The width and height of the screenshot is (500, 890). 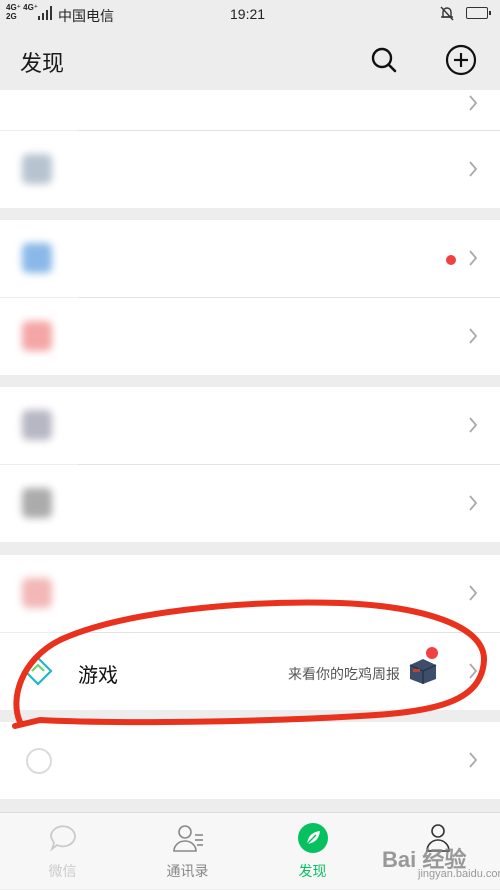 I want to click on list-item-games: 游戏 来看你的吃鸡周报, so click(x=250, y=671).